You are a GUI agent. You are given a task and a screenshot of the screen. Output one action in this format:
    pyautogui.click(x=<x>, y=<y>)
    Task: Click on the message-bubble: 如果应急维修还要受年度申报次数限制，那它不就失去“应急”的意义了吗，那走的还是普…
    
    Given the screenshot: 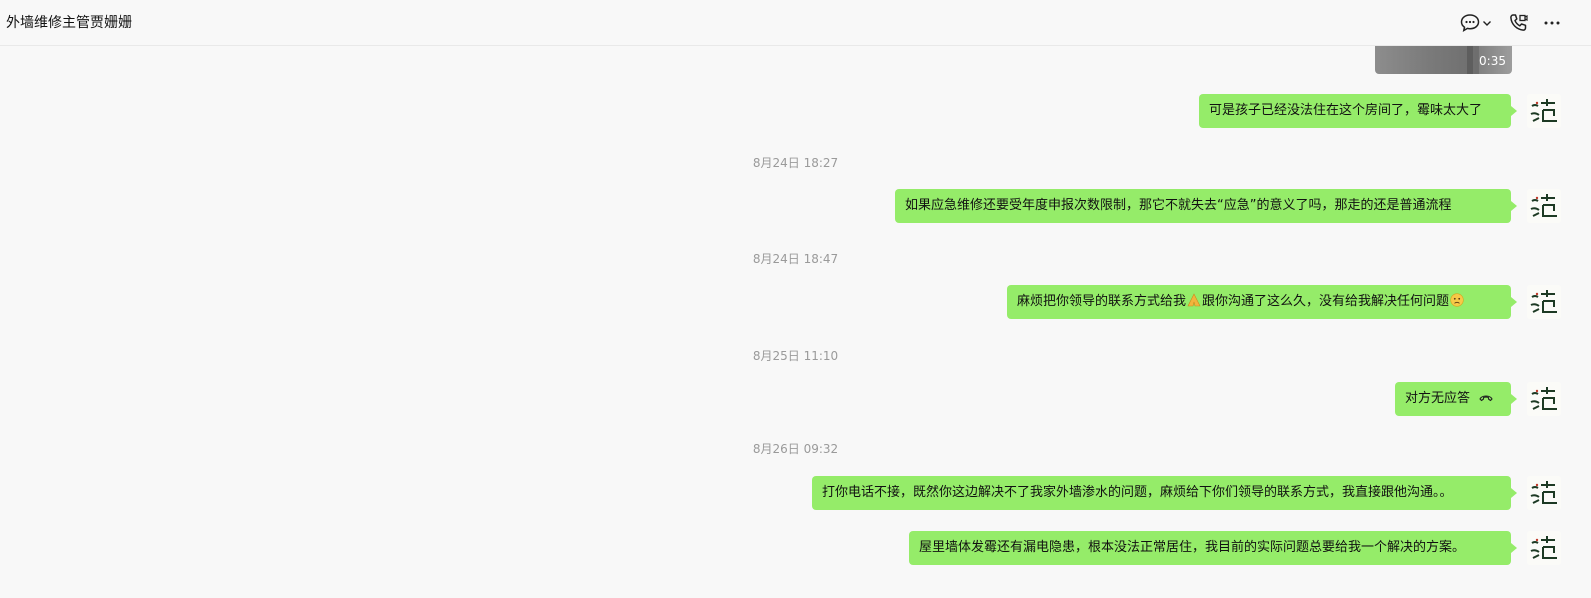 What is the action you would take?
    pyautogui.click(x=1206, y=206)
    